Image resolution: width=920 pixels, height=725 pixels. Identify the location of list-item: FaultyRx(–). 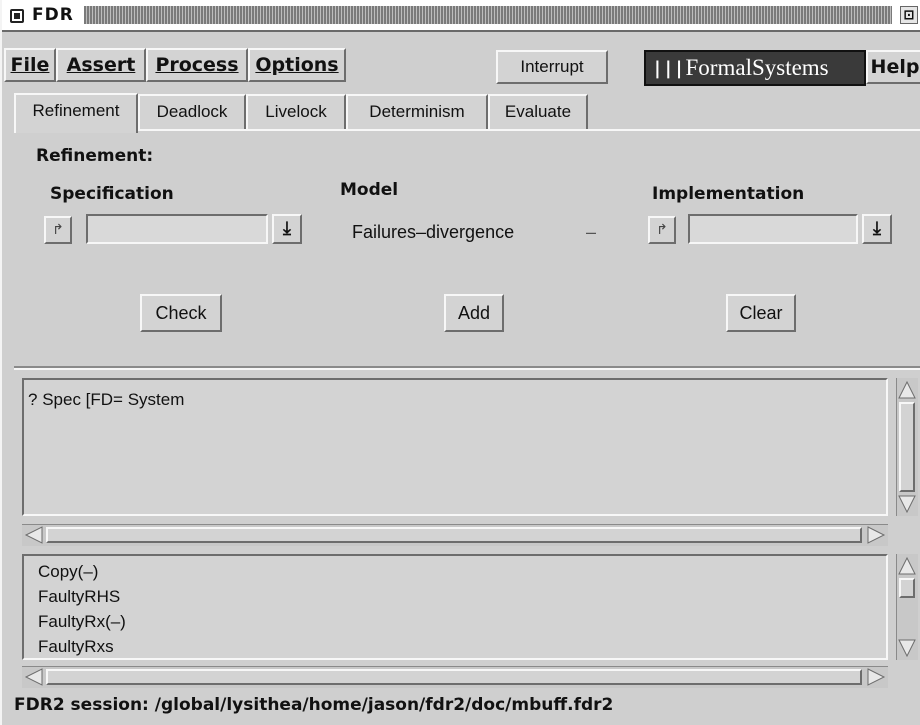
(82, 622).